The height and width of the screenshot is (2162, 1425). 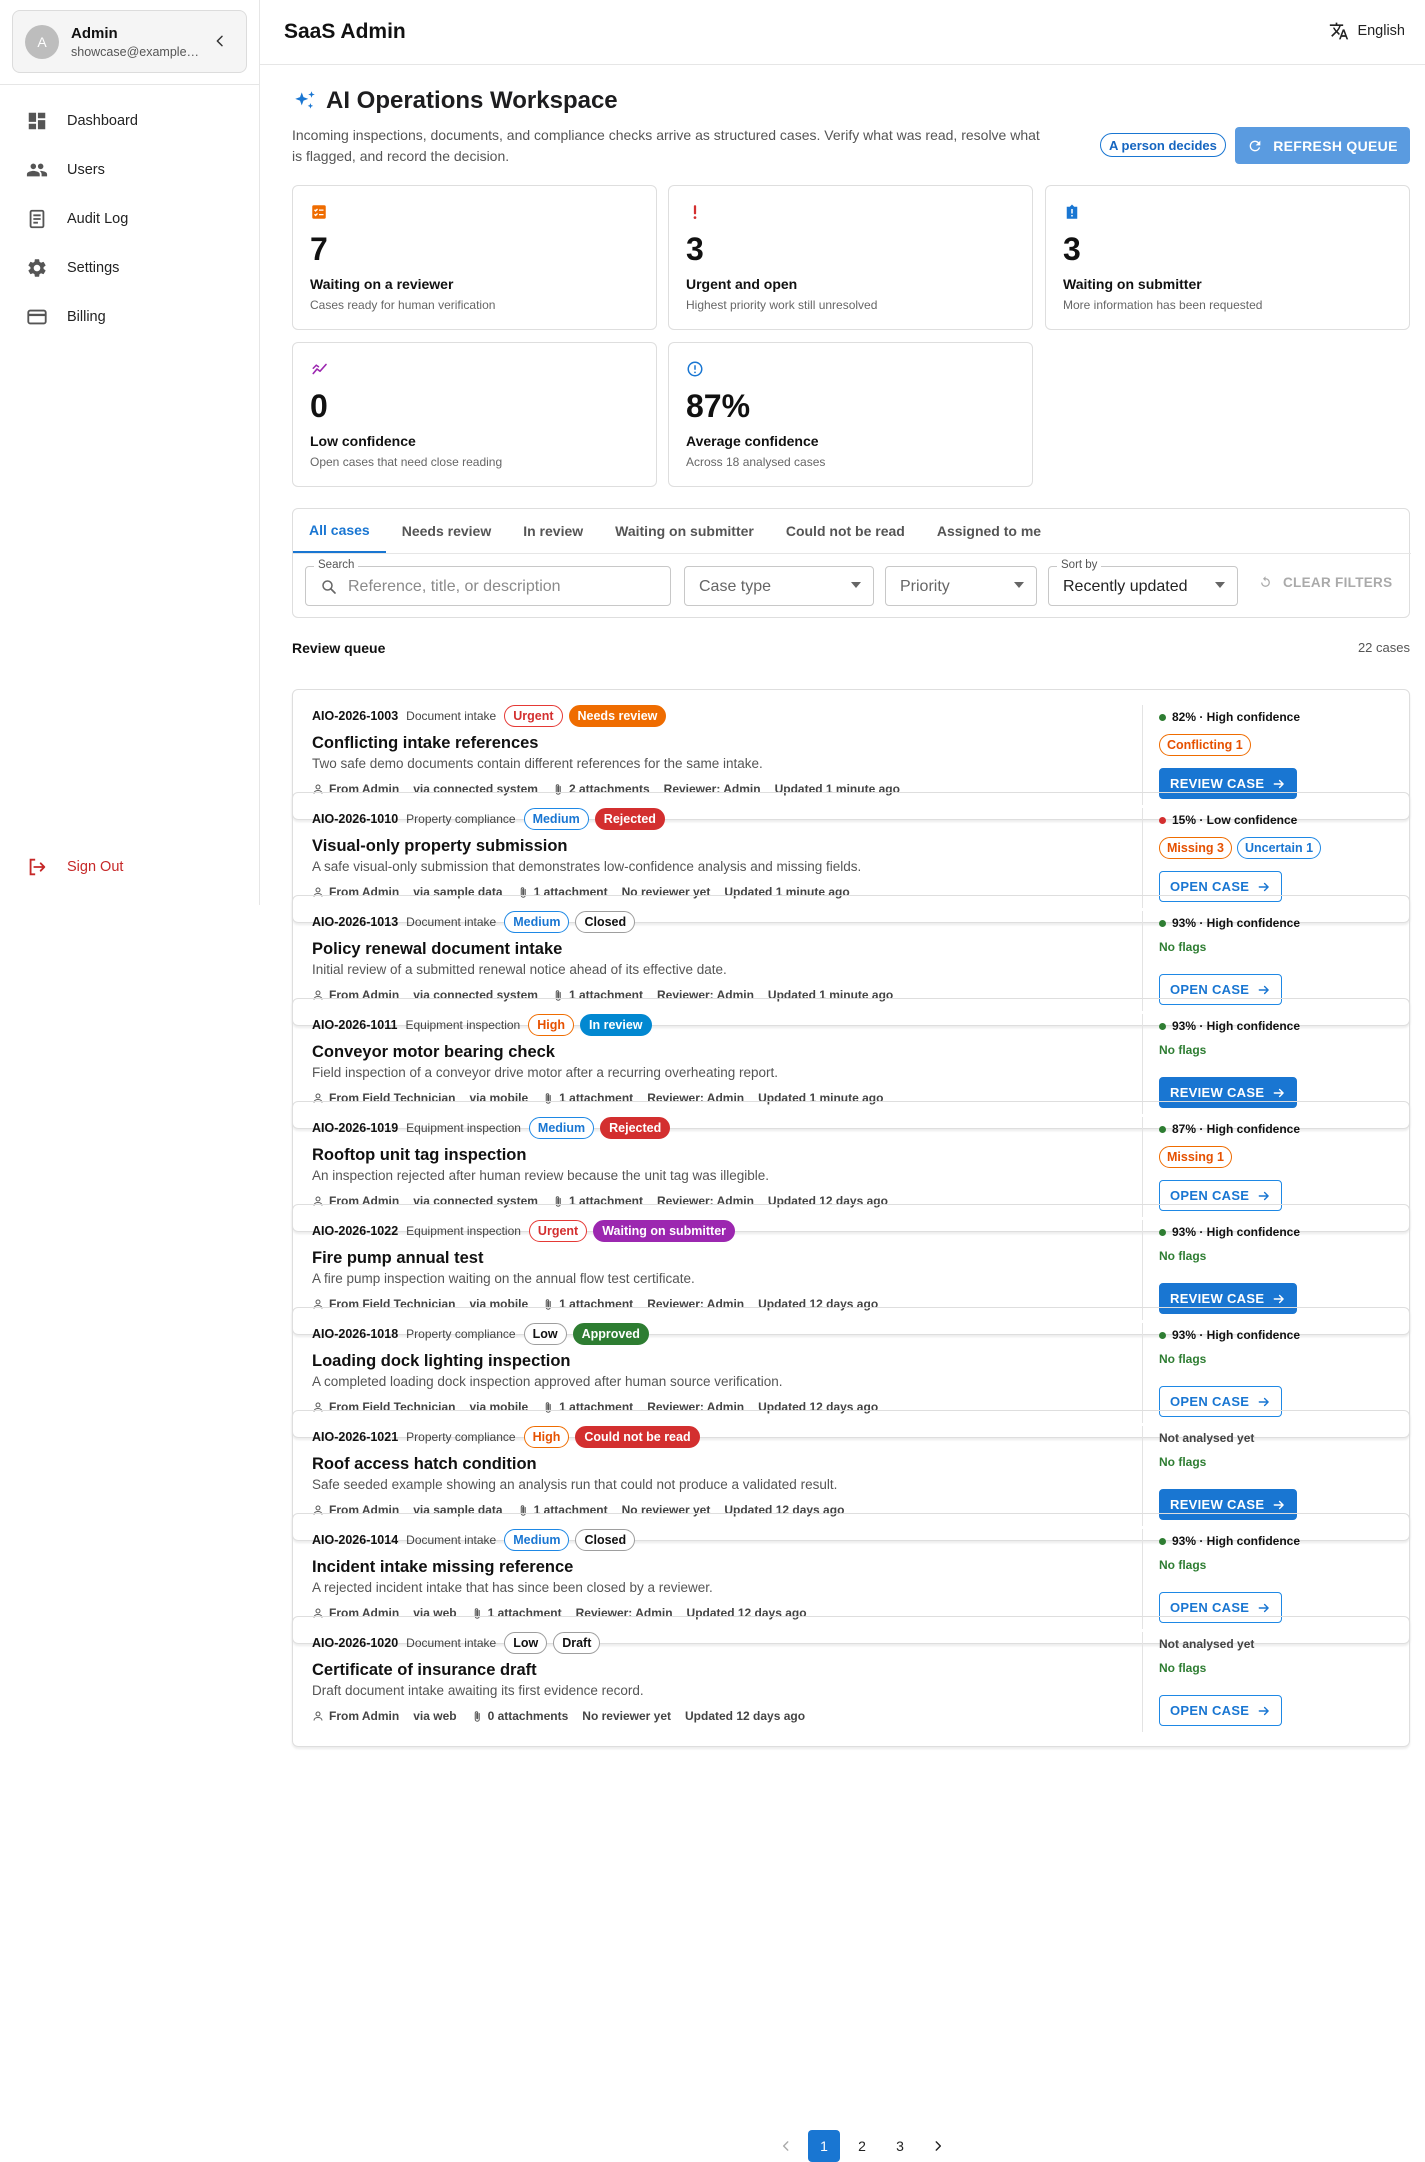 What do you see at coordinates (95, 867) in the screenshot?
I see `sign-out-label: Sign Out` at bounding box center [95, 867].